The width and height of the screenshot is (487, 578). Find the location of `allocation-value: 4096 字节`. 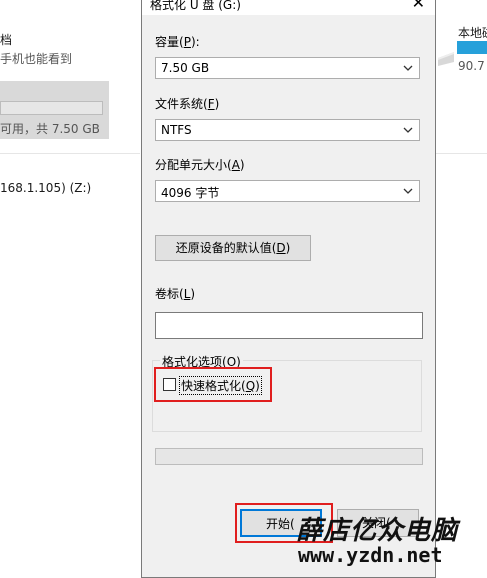

allocation-value: 4096 字节 is located at coordinates (190, 193).